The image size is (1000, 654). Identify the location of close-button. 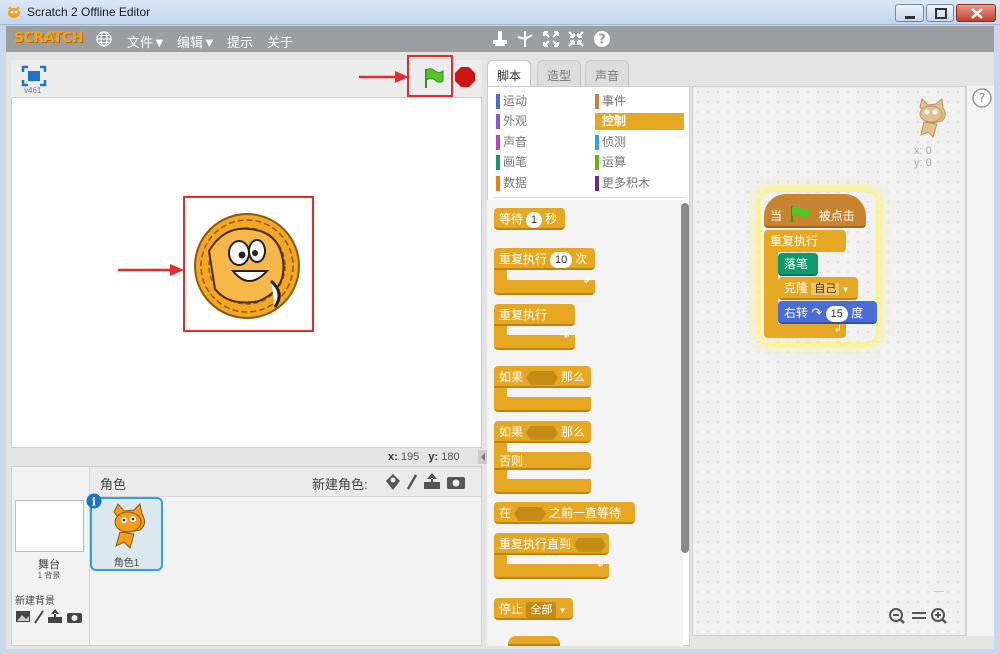
(976, 13).